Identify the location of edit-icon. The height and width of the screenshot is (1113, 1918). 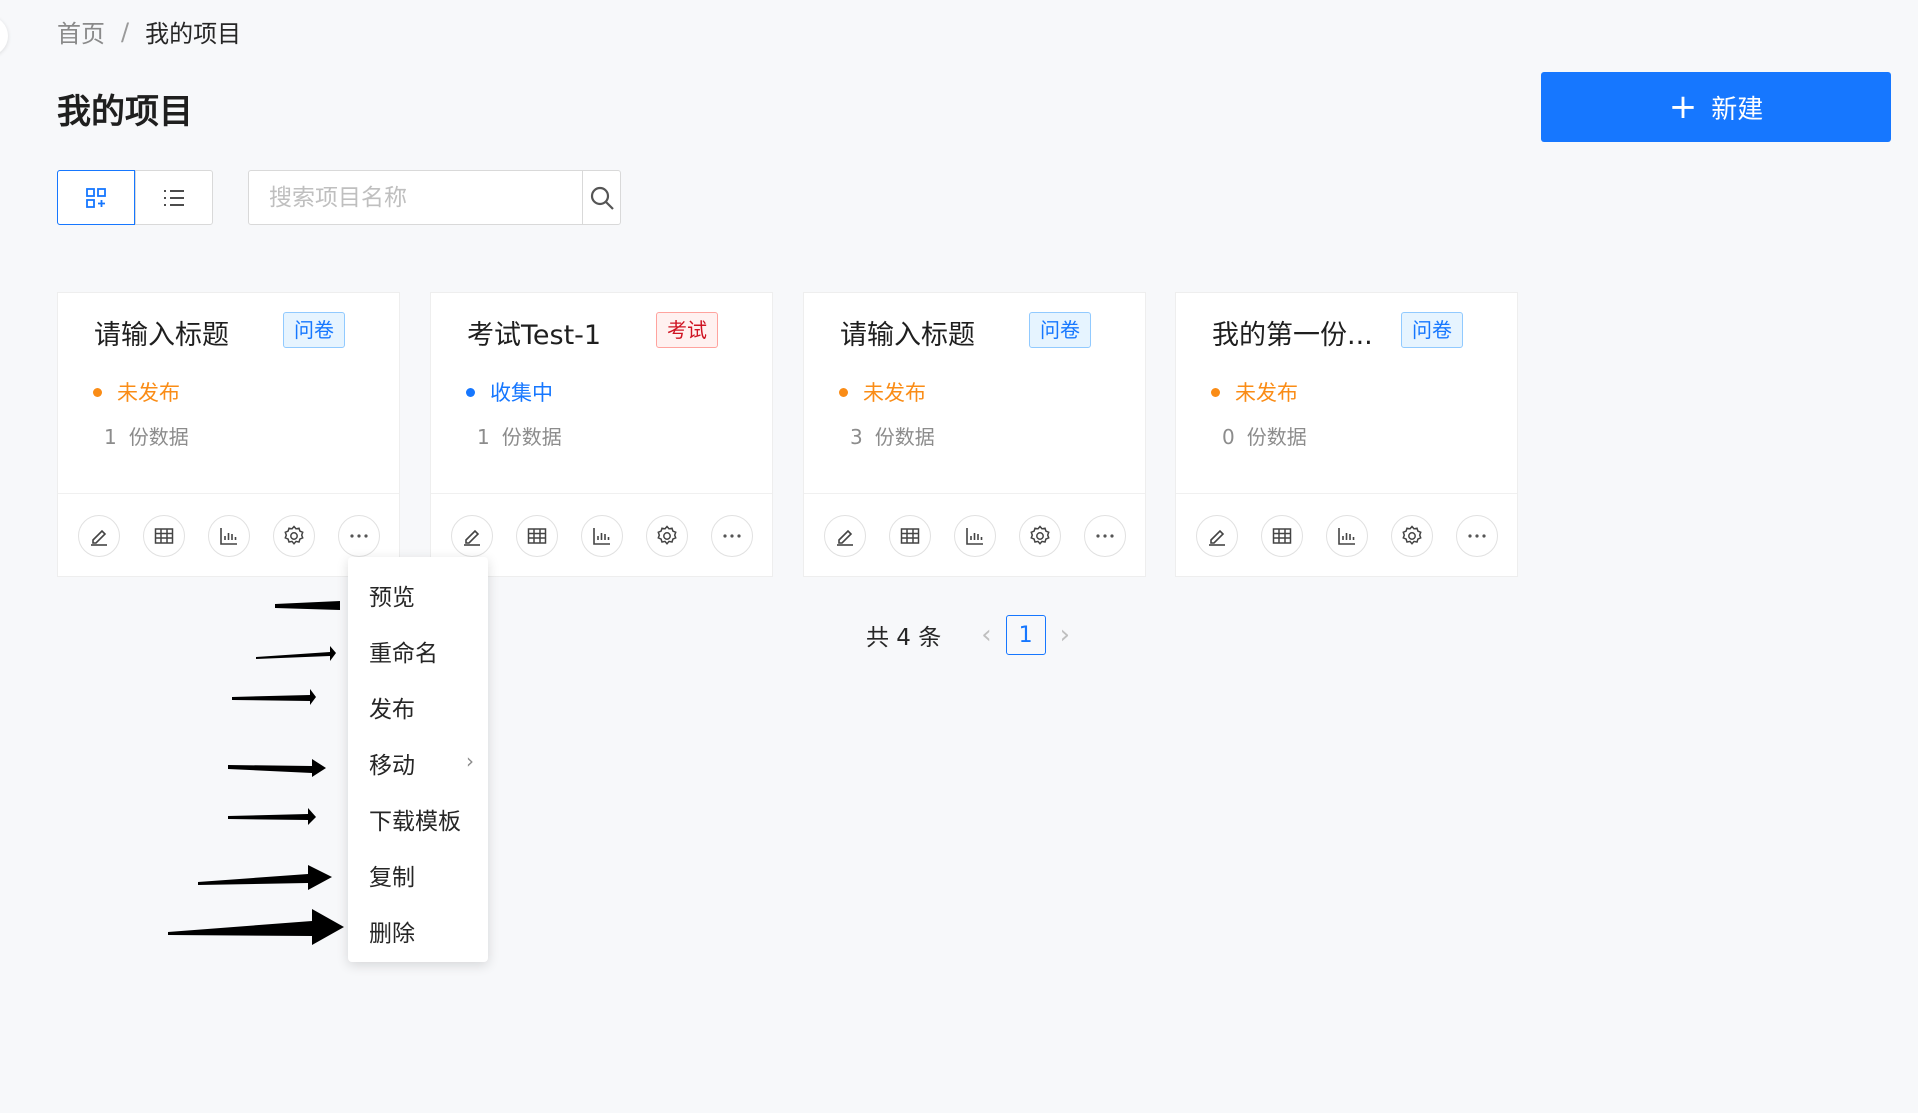
(845, 536).